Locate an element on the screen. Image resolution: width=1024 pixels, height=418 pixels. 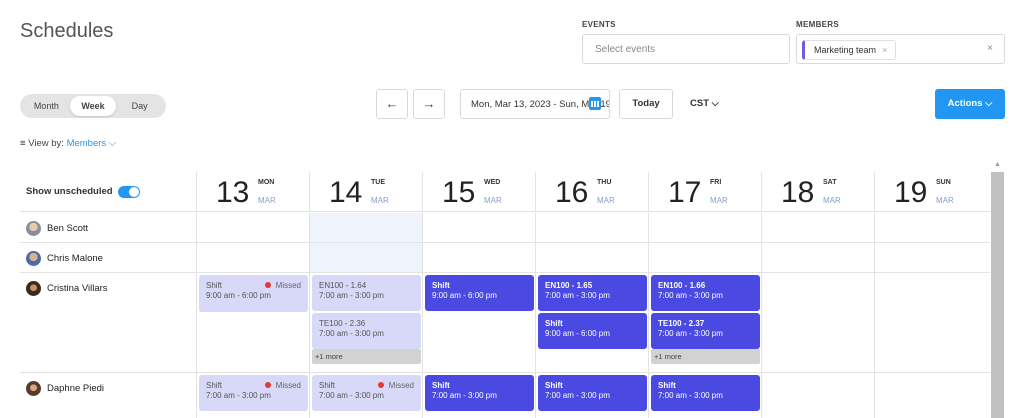
member-name: Chris Malone is located at coordinates (75, 258).